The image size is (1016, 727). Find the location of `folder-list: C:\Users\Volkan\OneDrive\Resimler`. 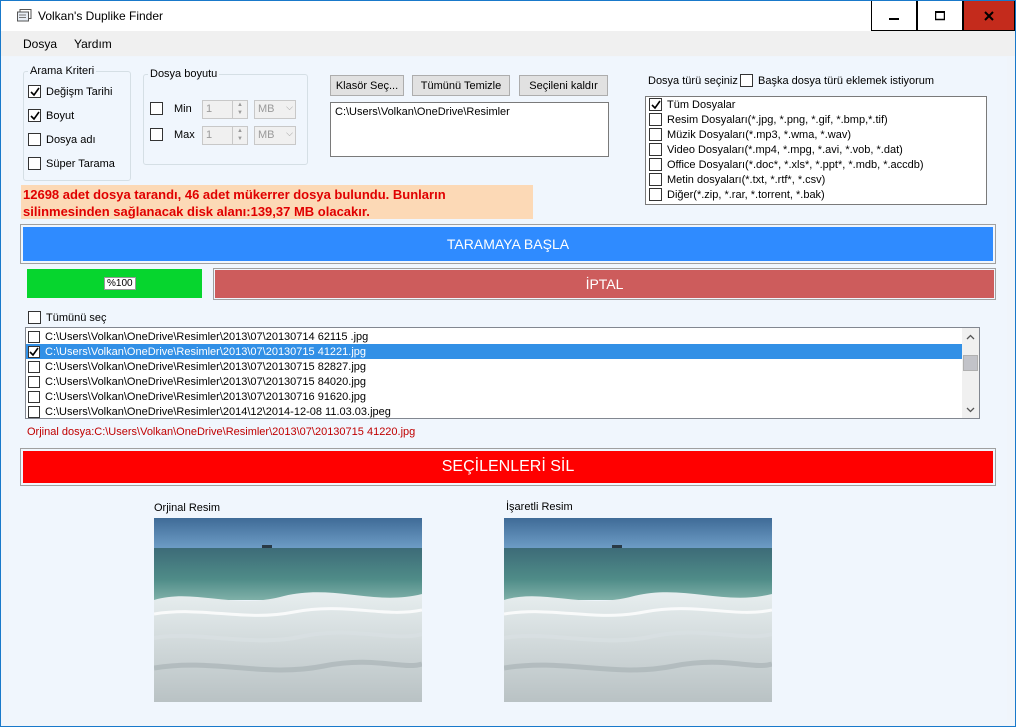

folder-list: C:\Users\Volkan\OneDrive\Resimler is located at coordinates (469, 129).